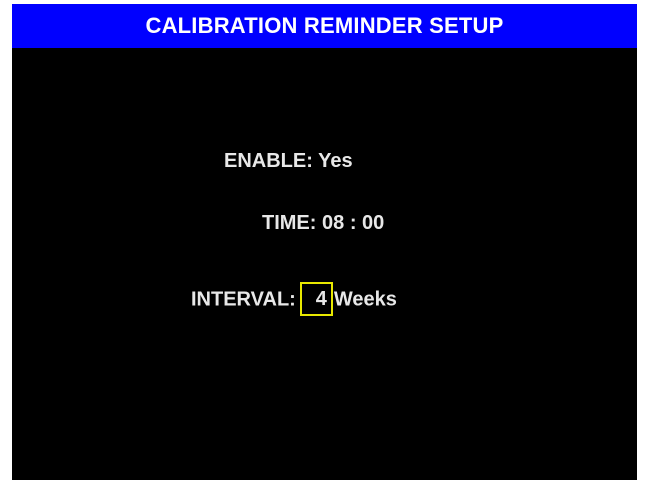 The width and height of the screenshot is (649, 483). What do you see at coordinates (243, 299) in the screenshot?
I see `interval-label: INTERVAL:` at bounding box center [243, 299].